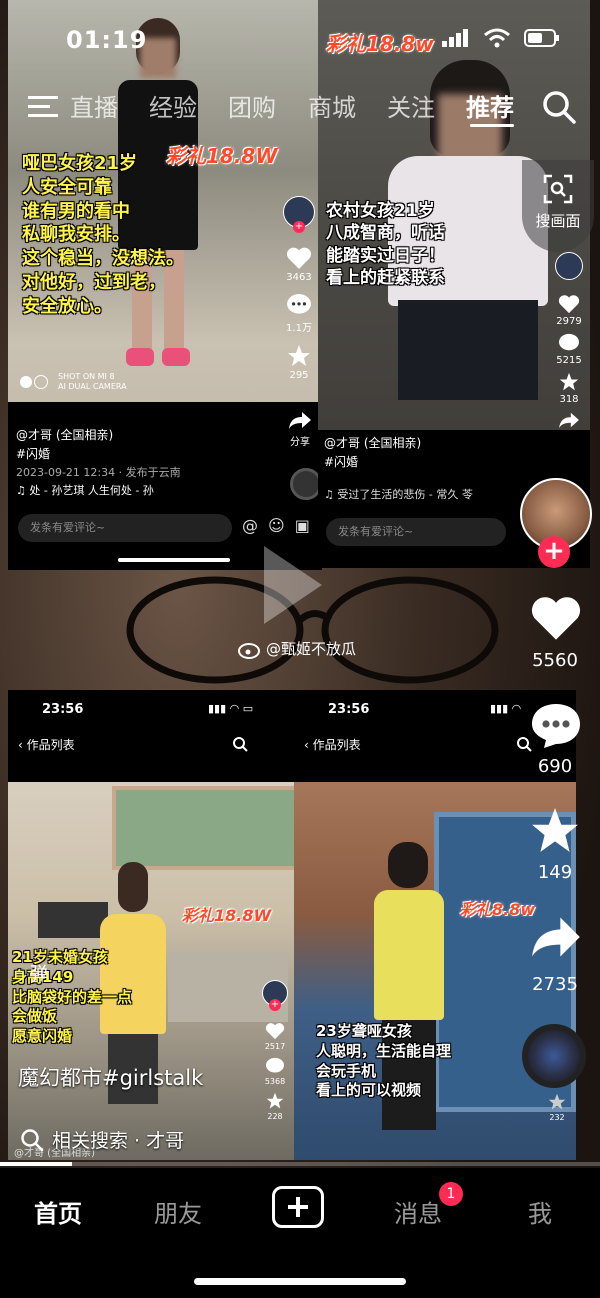 This screenshot has height=1298, width=600. What do you see at coordinates (94, 105) in the screenshot?
I see `tab-live: 直播` at bounding box center [94, 105].